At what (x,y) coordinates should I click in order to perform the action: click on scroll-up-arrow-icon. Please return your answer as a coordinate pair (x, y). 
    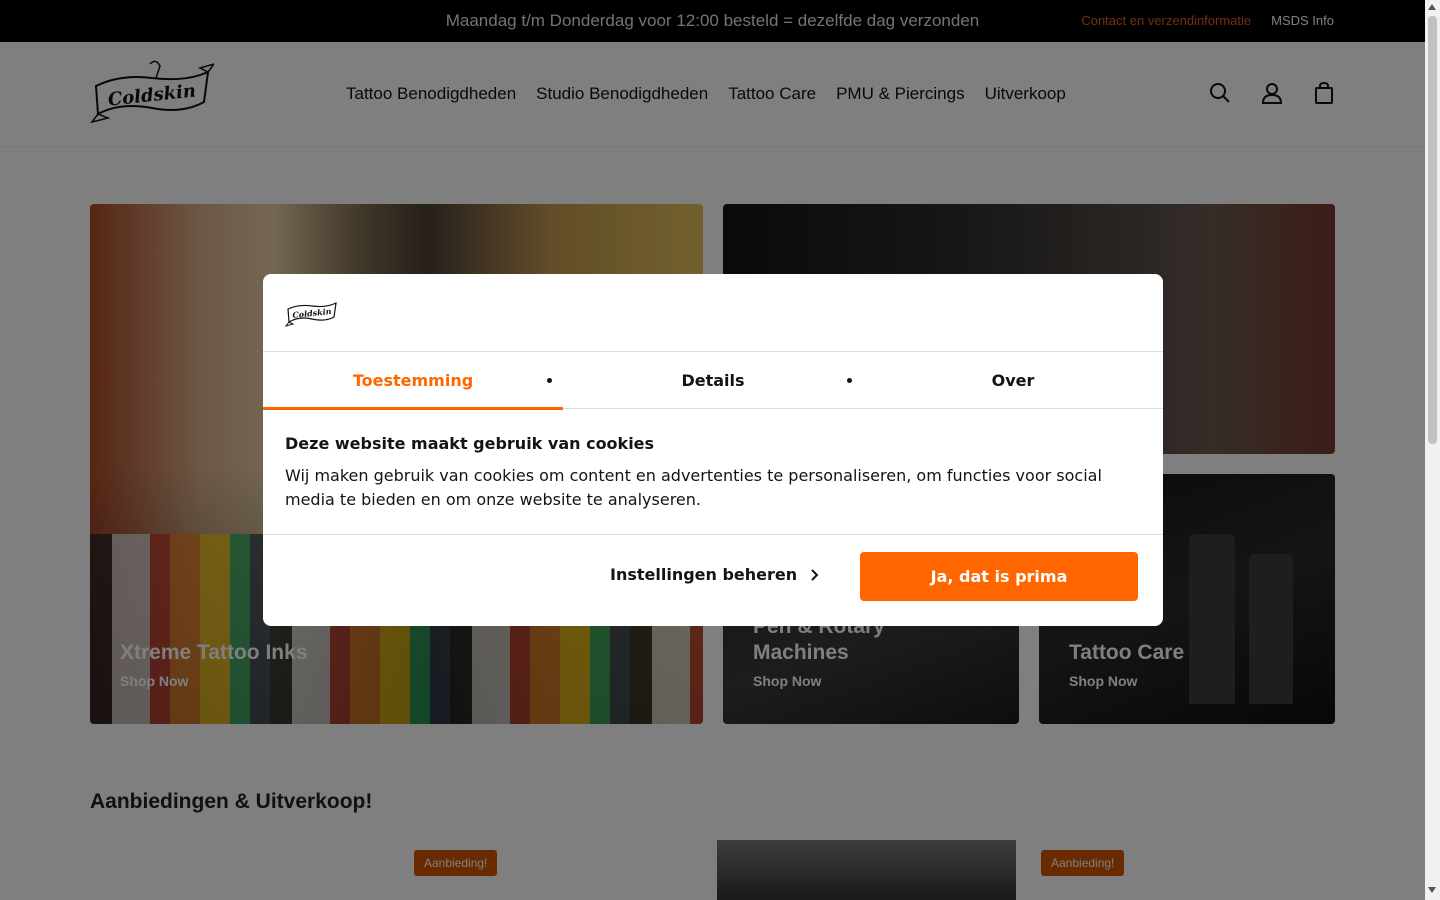
    Looking at the image, I should click on (1432, 7).